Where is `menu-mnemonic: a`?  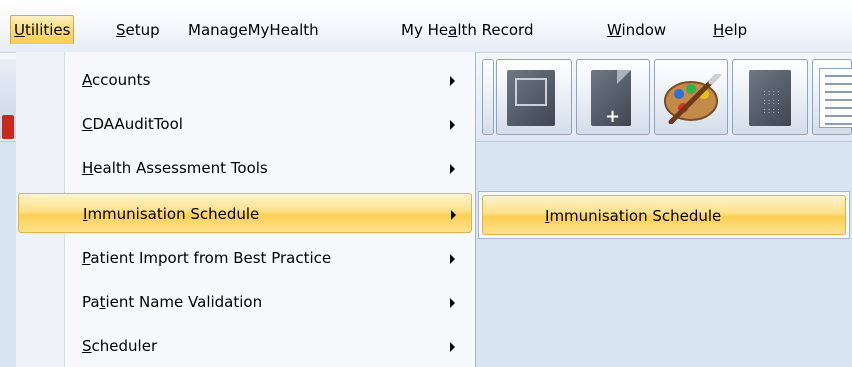 menu-mnemonic: a is located at coordinates (453, 30).